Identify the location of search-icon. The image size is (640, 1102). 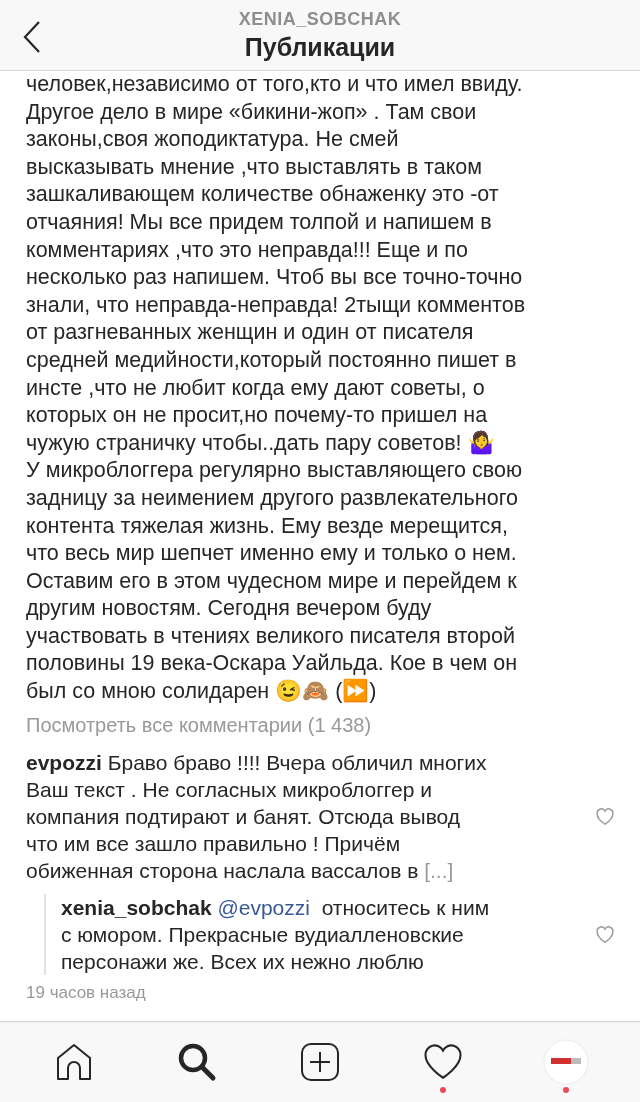
(196, 1062).